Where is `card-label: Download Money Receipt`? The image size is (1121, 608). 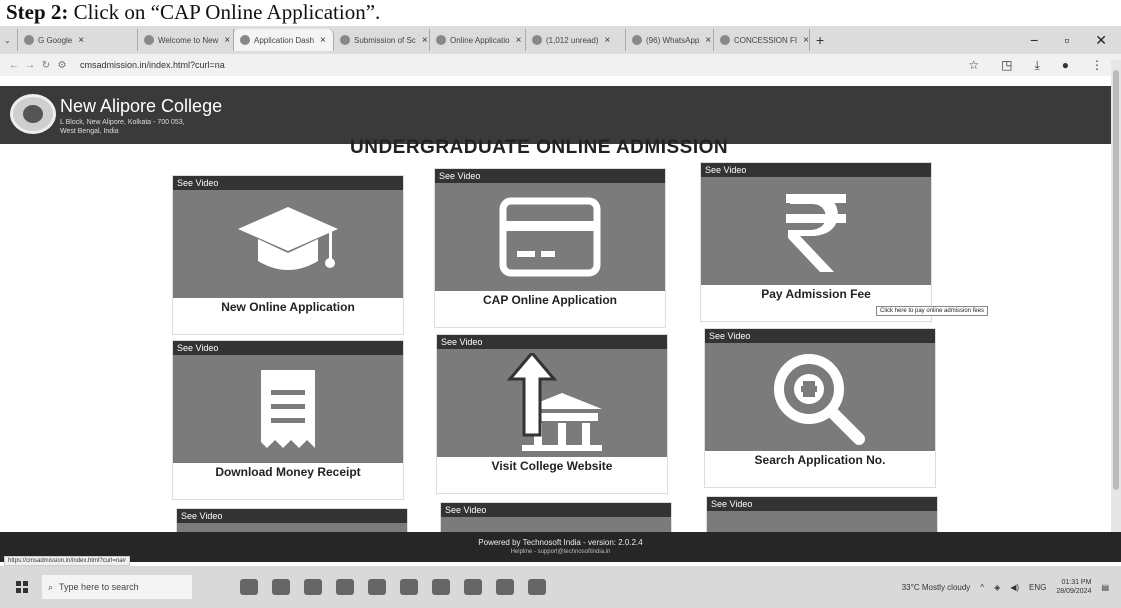
card-label: Download Money Receipt is located at coordinates (288, 472).